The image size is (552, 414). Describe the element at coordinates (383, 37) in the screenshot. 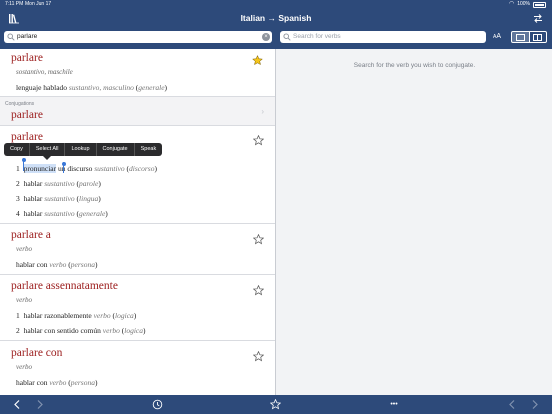

I see `verb-search-input: Search for verbs` at that location.